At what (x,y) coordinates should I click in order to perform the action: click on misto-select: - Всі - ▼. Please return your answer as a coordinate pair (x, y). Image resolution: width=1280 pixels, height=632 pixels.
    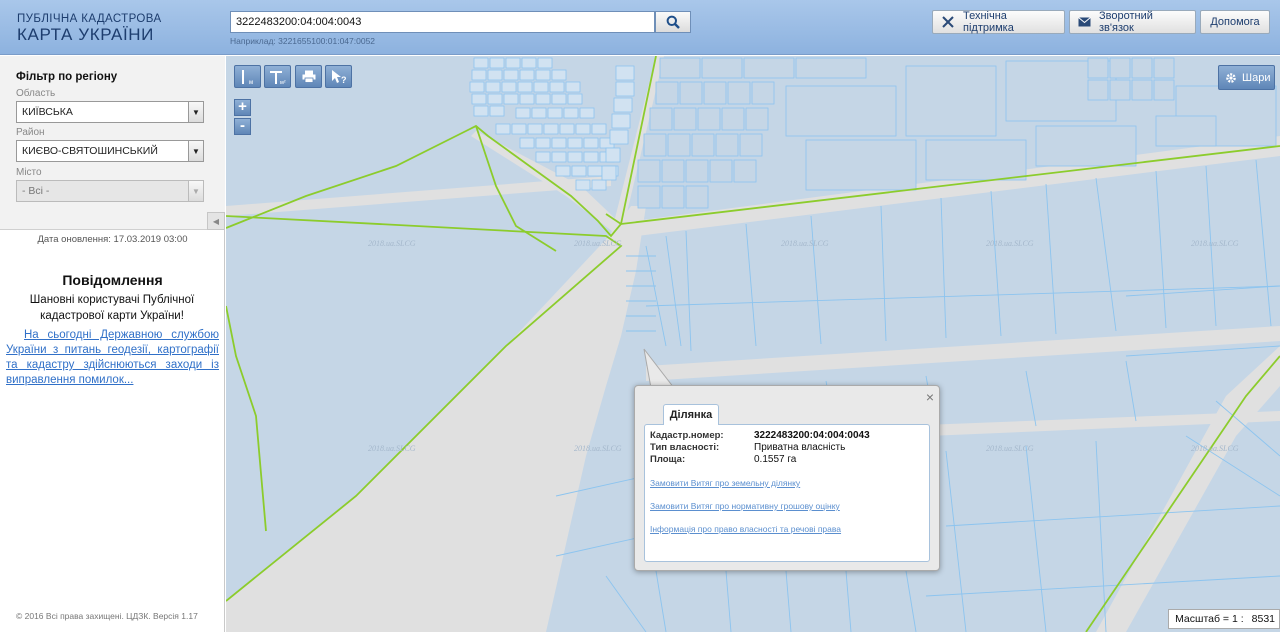
    Looking at the image, I should click on (110, 191).